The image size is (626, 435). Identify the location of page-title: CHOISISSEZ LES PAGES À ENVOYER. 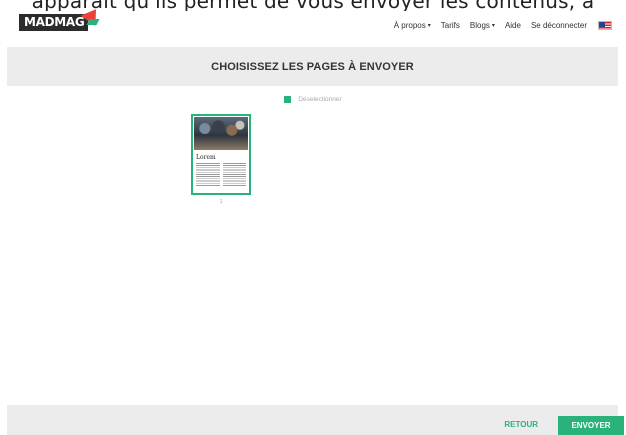
(312, 66).